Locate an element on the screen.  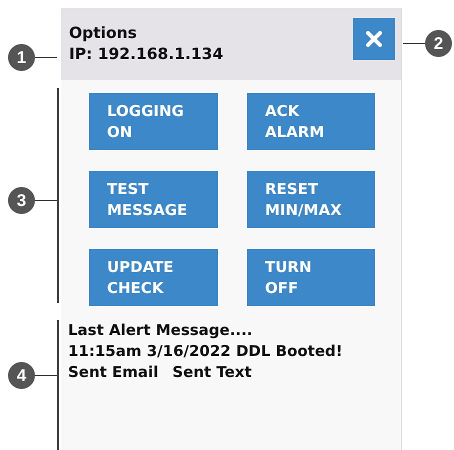
close-button is located at coordinates (374, 39).